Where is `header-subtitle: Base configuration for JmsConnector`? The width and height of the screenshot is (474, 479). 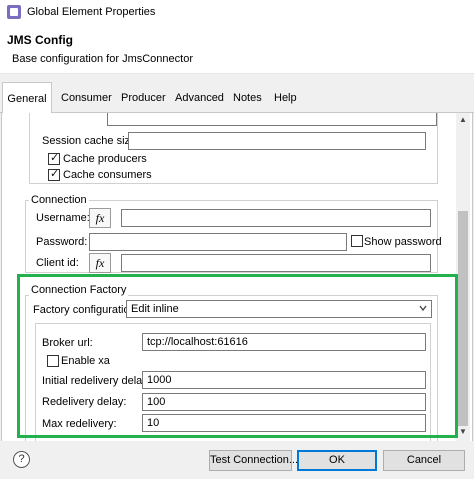
header-subtitle: Base configuration for JmsConnector is located at coordinates (102, 59).